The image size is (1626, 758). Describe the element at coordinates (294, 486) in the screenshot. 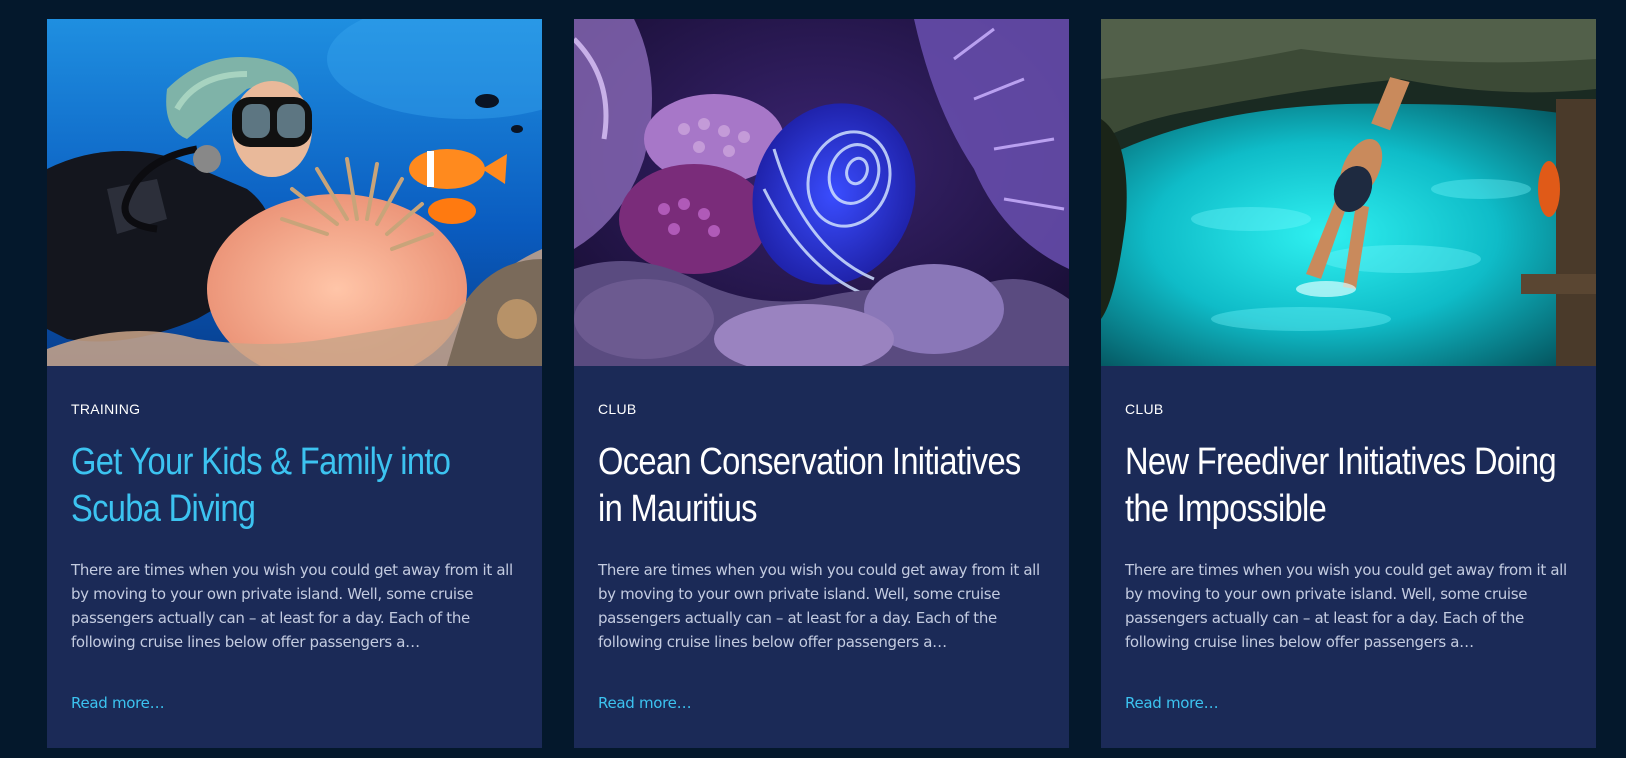

I see `card-title: Get Your Kids & Family into Scuba Diving` at that location.